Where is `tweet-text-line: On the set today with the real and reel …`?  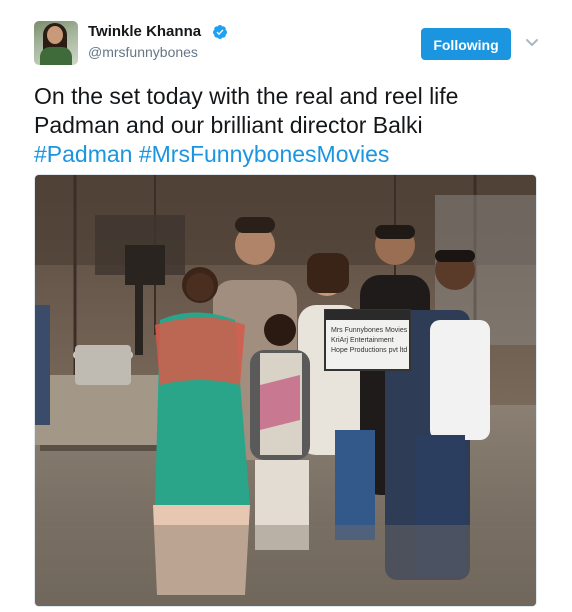 tweet-text-line: On the set today with the real and reel … is located at coordinates (246, 96).